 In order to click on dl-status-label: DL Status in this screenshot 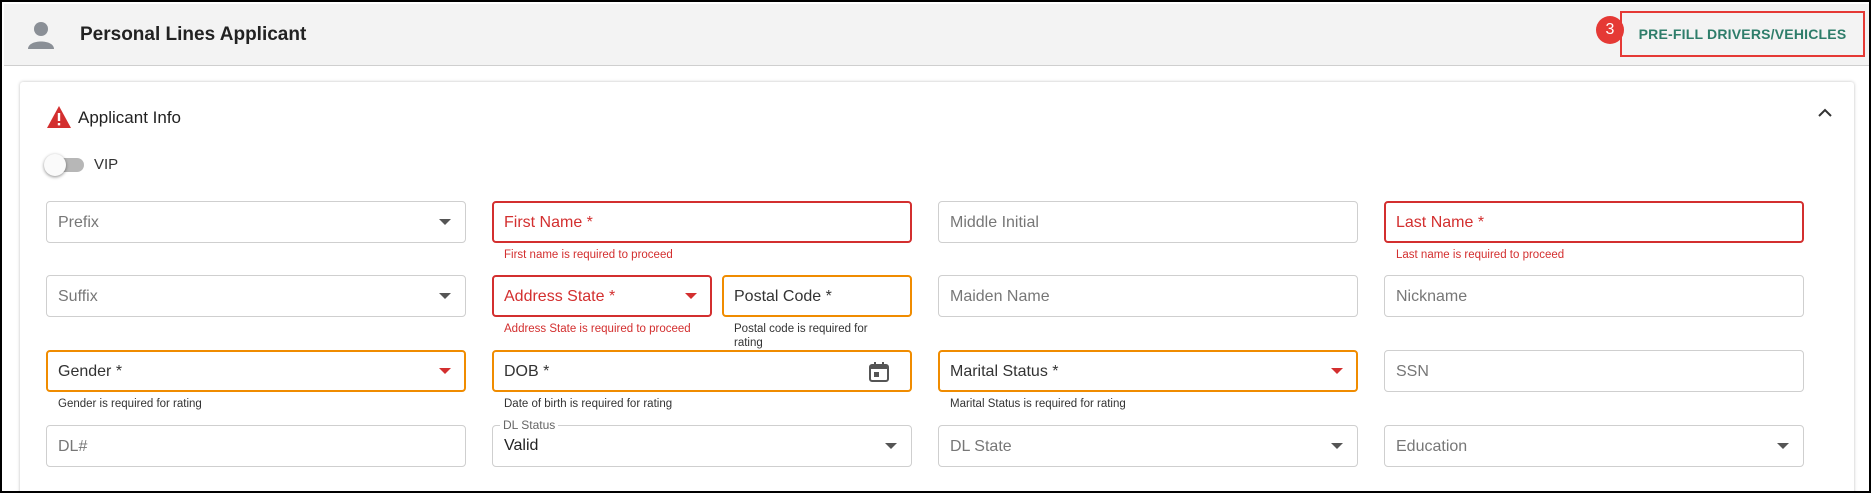, I will do `click(529, 425)`.